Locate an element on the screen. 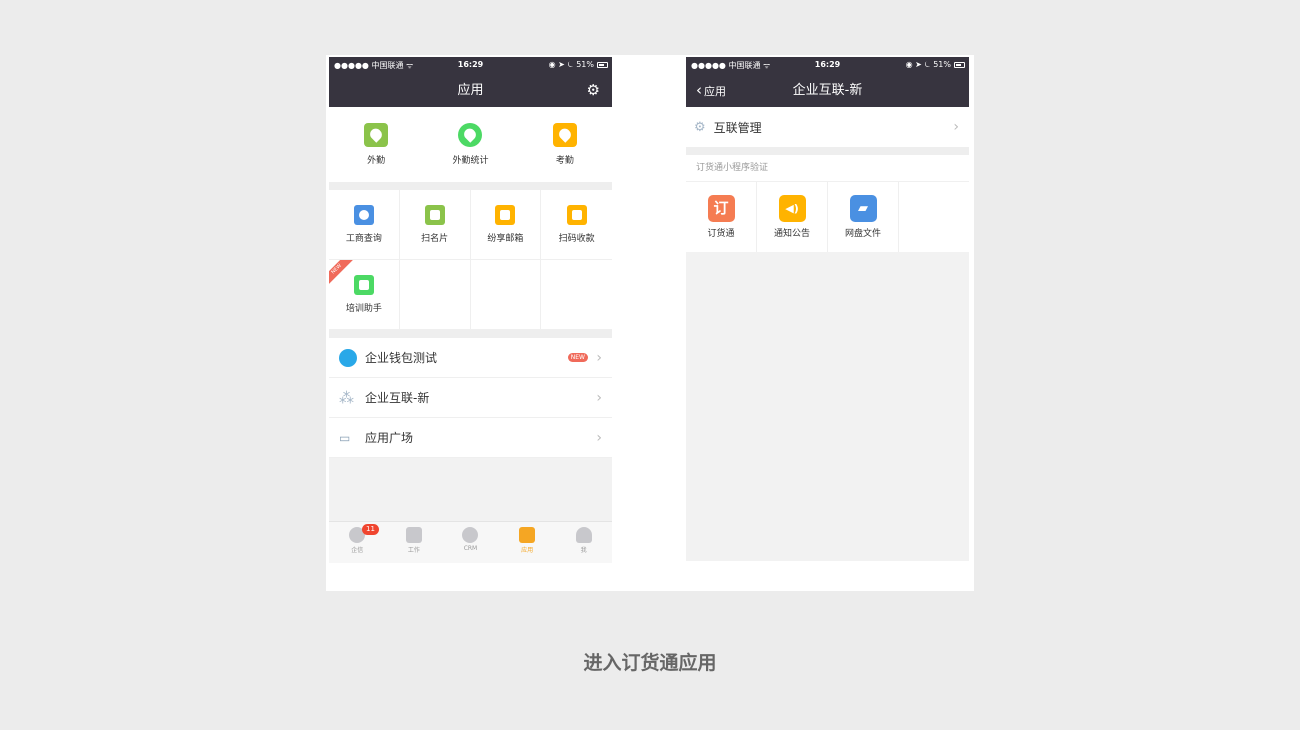 The width and height of the screenshot is (1300, 730). page-title: 应用 is located at coordinates (470, 90).